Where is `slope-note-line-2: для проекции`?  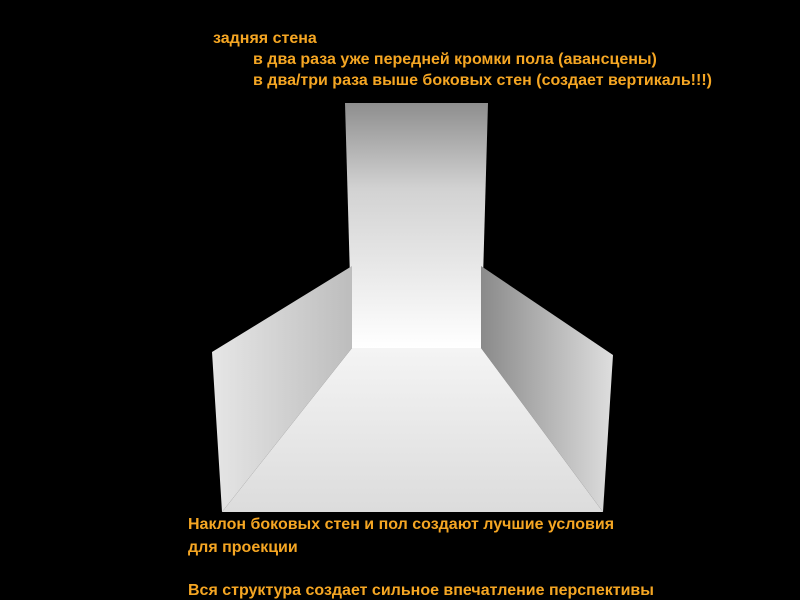
slope-note-line-2: для проекции is located at coordinates (243, 547).